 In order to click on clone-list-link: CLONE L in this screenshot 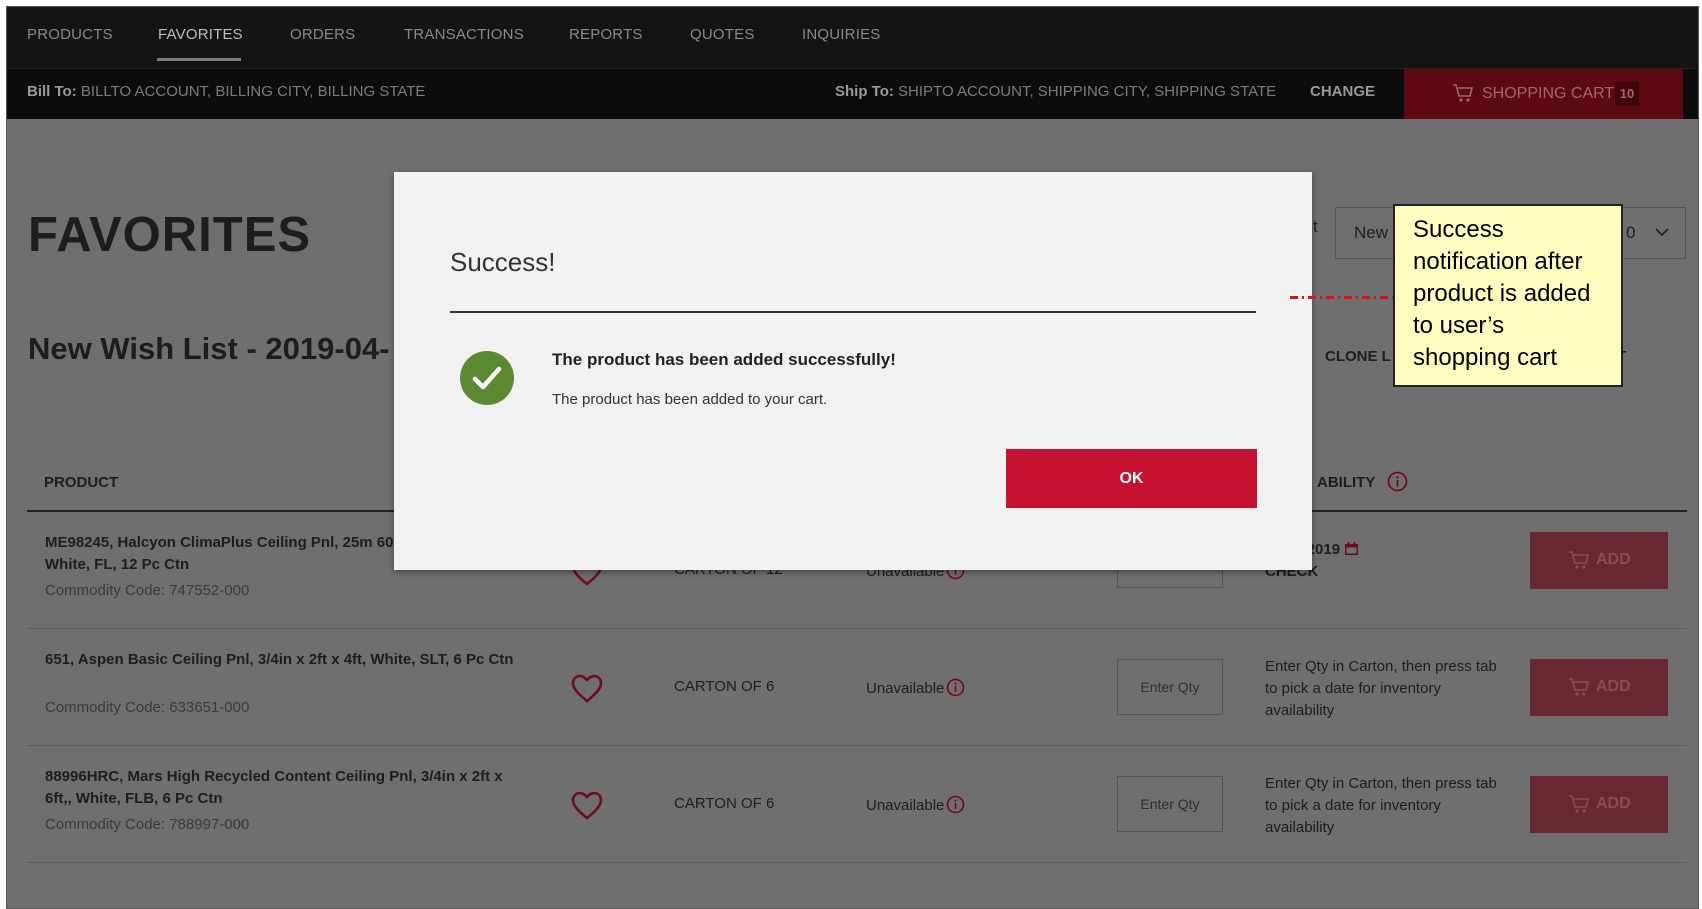, I will do `click(1358, 356)`.